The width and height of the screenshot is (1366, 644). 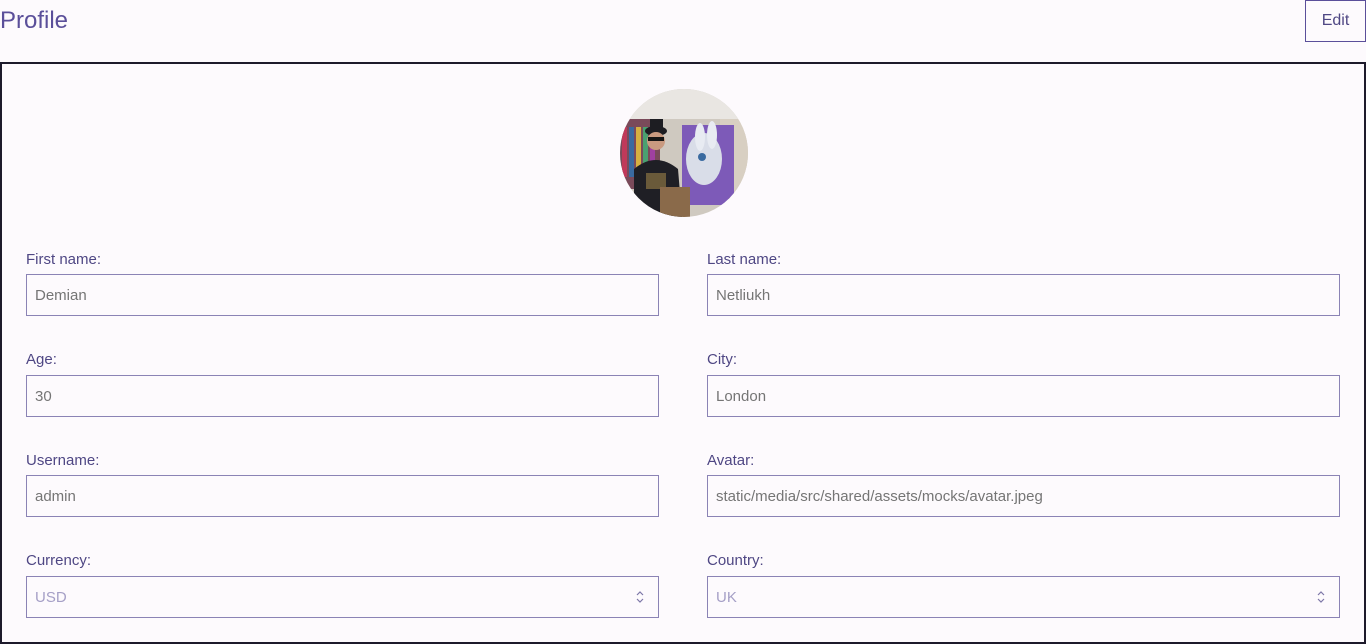 What do you see at coordinates (1023, 597) in the screenshot?
I see `country-select: UK` at bounding box center [1023, 597].